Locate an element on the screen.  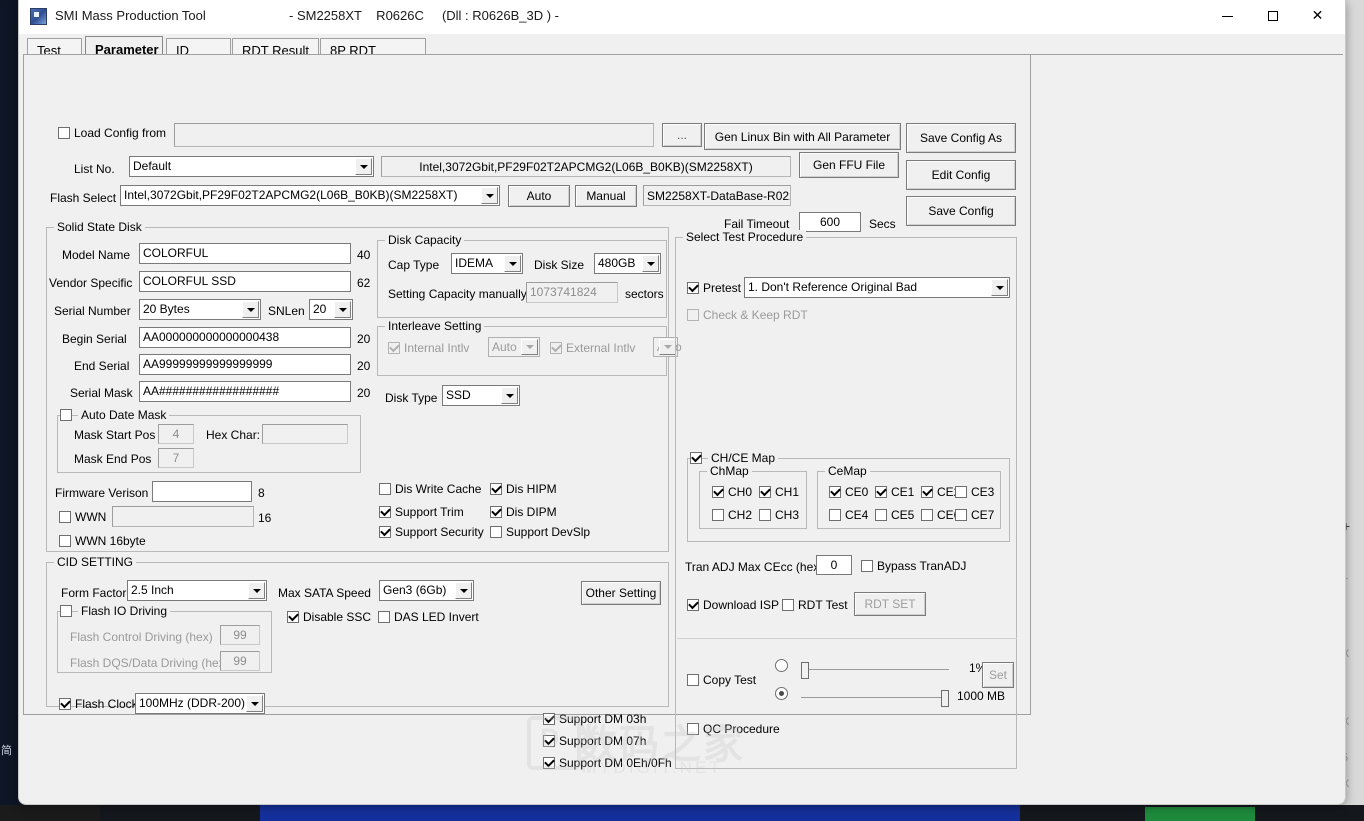
ce1-checkbox: CE1 is located at coordinates (894, 492).